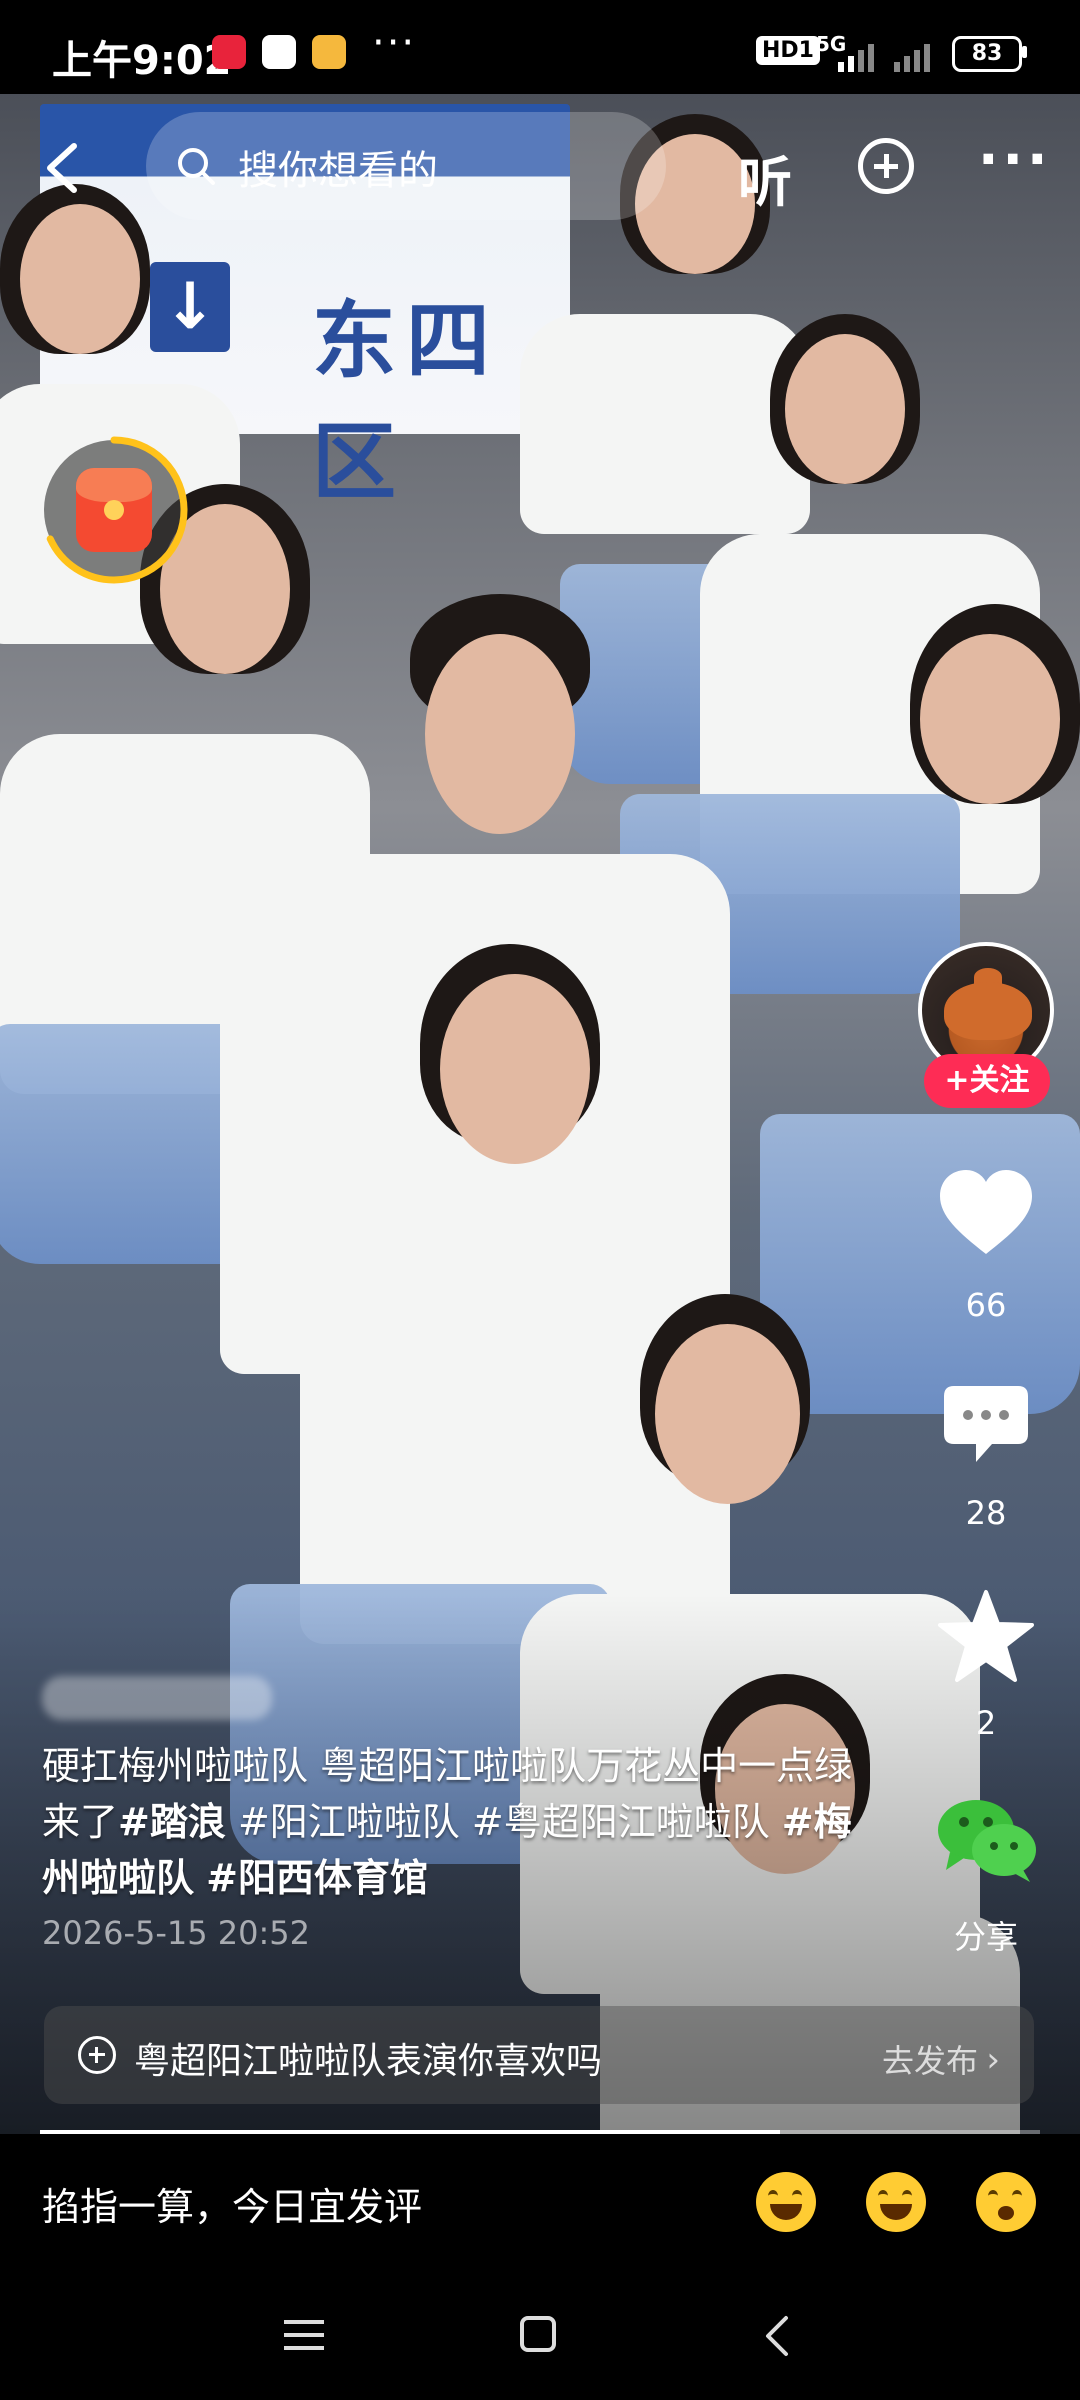 The height and width of the screenshot is (2400, 1080). Describe the element at coordinates (329, 52) in the screenshot. I see `notes-notif-icon` at that location.